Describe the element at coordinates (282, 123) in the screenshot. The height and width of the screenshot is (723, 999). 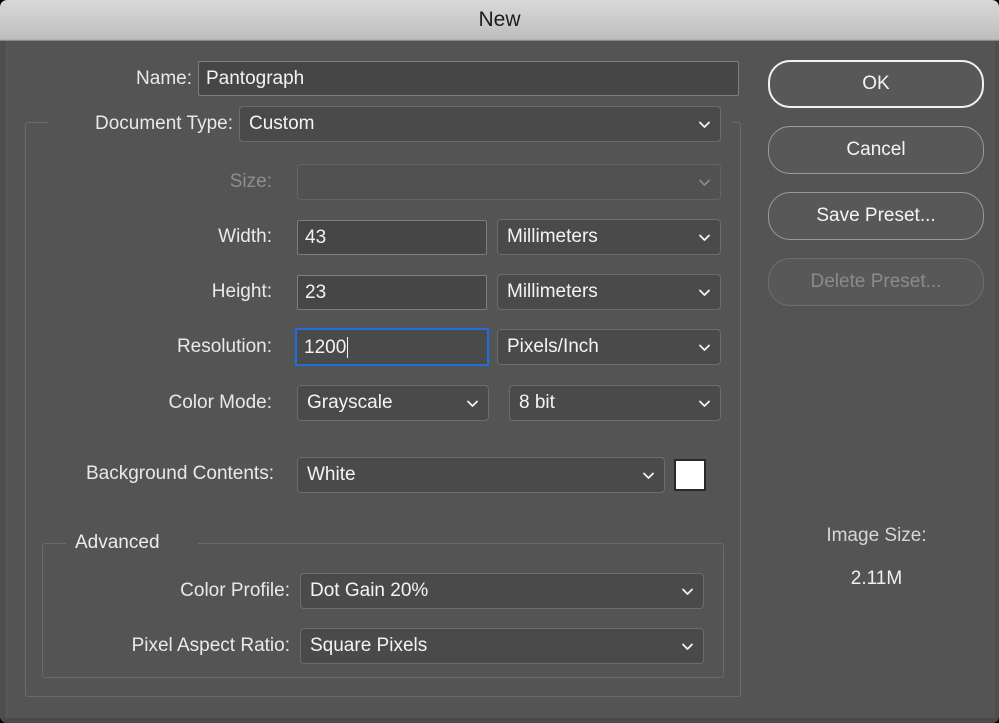
I see `document-type-value: Custom` at that location.